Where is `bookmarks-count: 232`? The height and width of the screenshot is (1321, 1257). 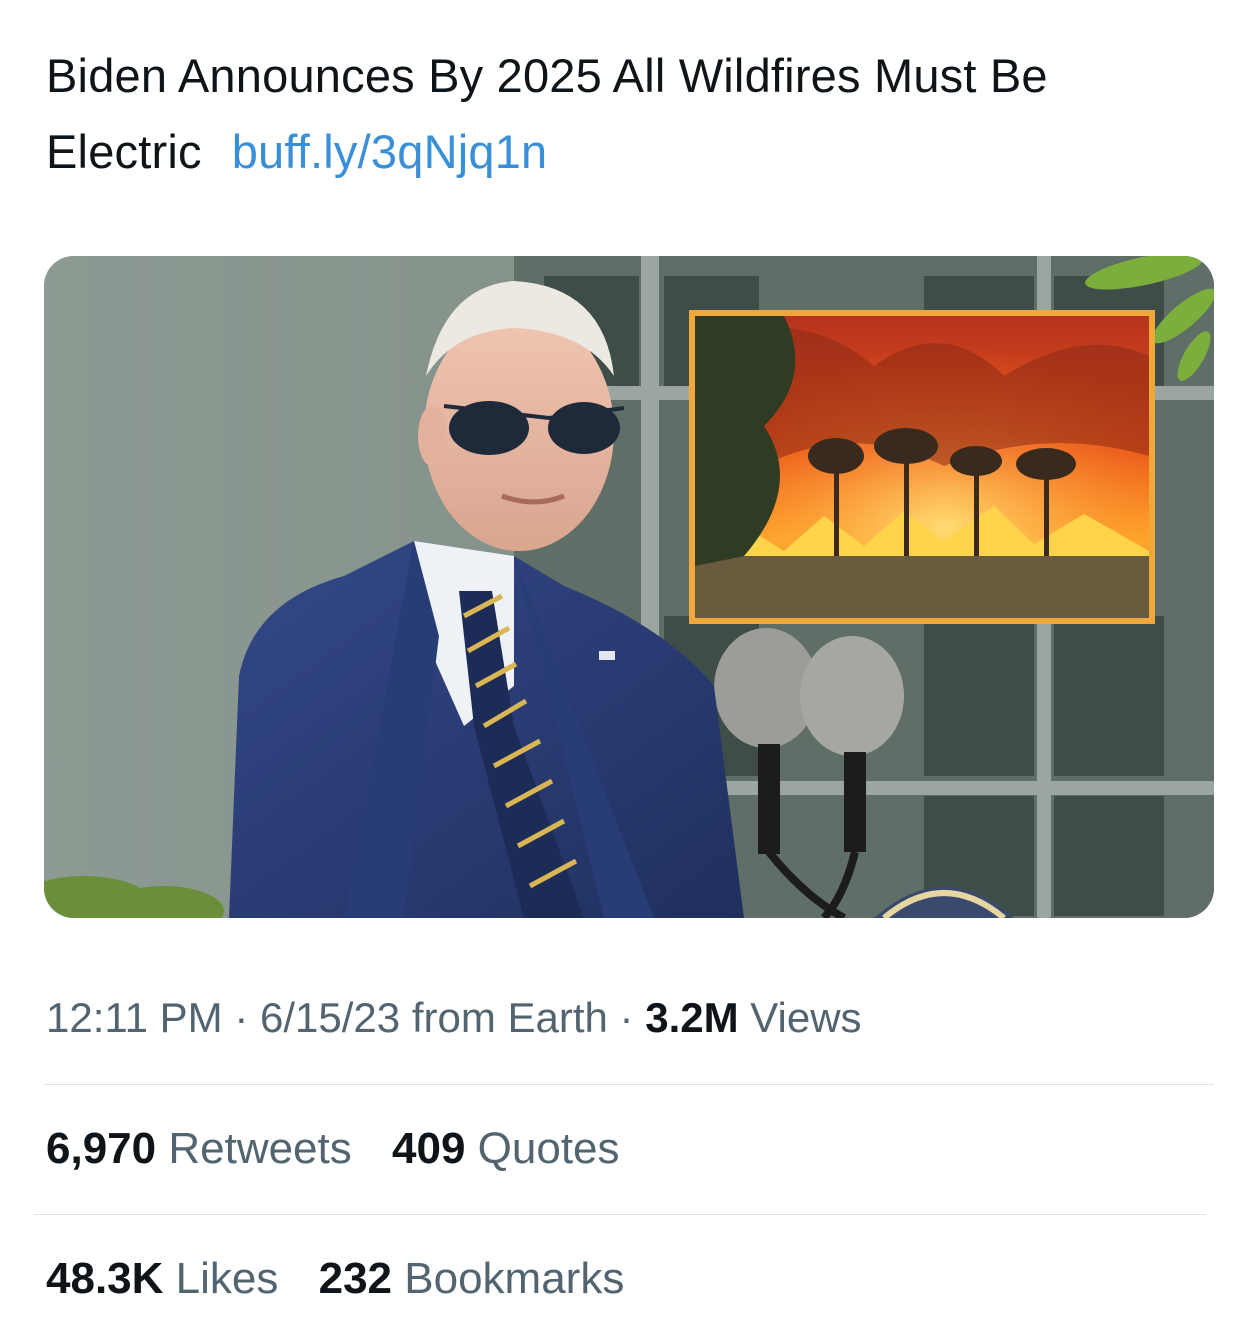 bookmarks-count: 232 is located at coordinates (355, 1278).